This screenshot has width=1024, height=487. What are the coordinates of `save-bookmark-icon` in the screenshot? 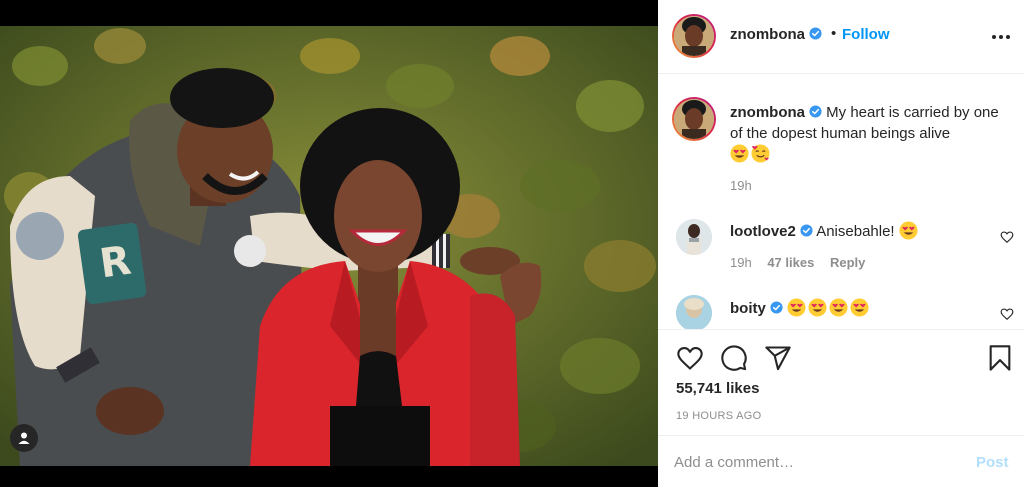 It's located at (1000, 358).